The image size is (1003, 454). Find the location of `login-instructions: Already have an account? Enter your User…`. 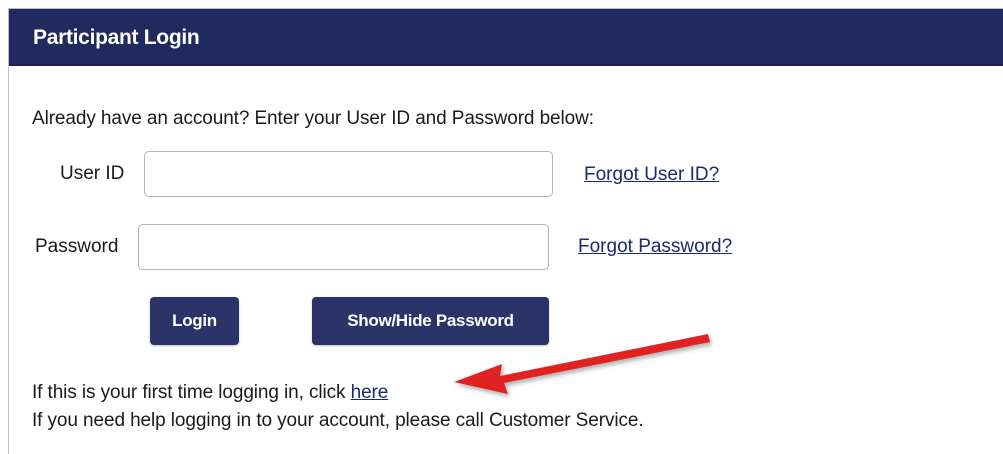

login-instructions: Already have an account? Enter your User… is located at coordinates (313, 118).